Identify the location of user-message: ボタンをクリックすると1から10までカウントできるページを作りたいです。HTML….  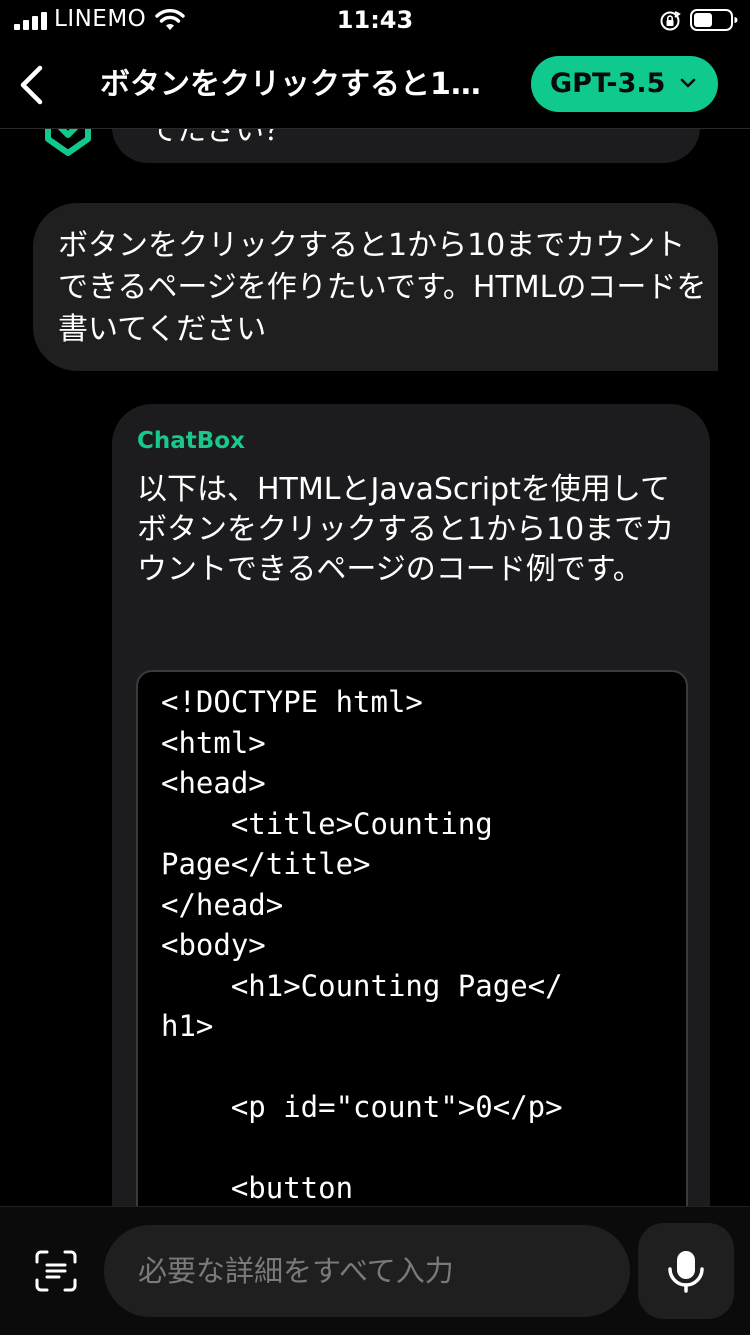
(375, 287).